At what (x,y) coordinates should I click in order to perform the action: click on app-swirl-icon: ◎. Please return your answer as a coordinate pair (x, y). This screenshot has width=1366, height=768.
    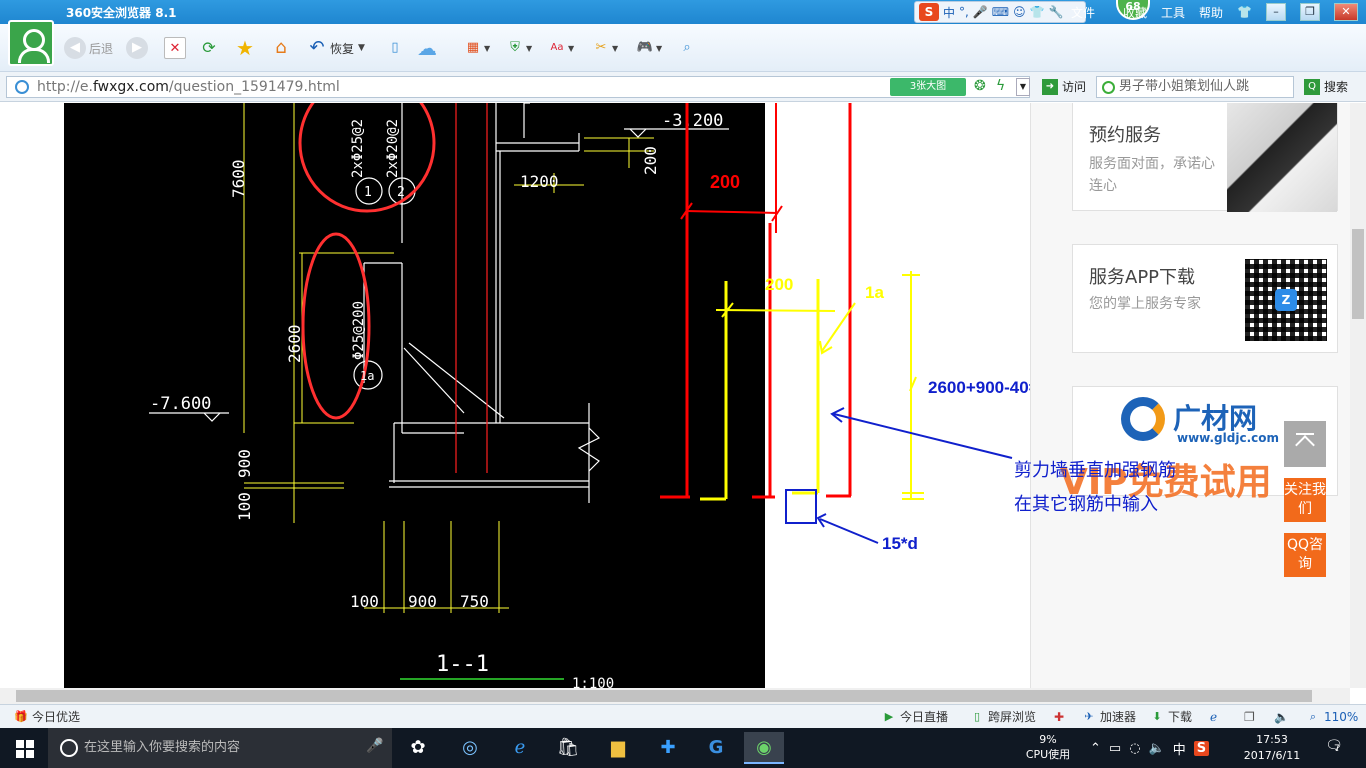
    Looking at the image, I should click on (470, 748).